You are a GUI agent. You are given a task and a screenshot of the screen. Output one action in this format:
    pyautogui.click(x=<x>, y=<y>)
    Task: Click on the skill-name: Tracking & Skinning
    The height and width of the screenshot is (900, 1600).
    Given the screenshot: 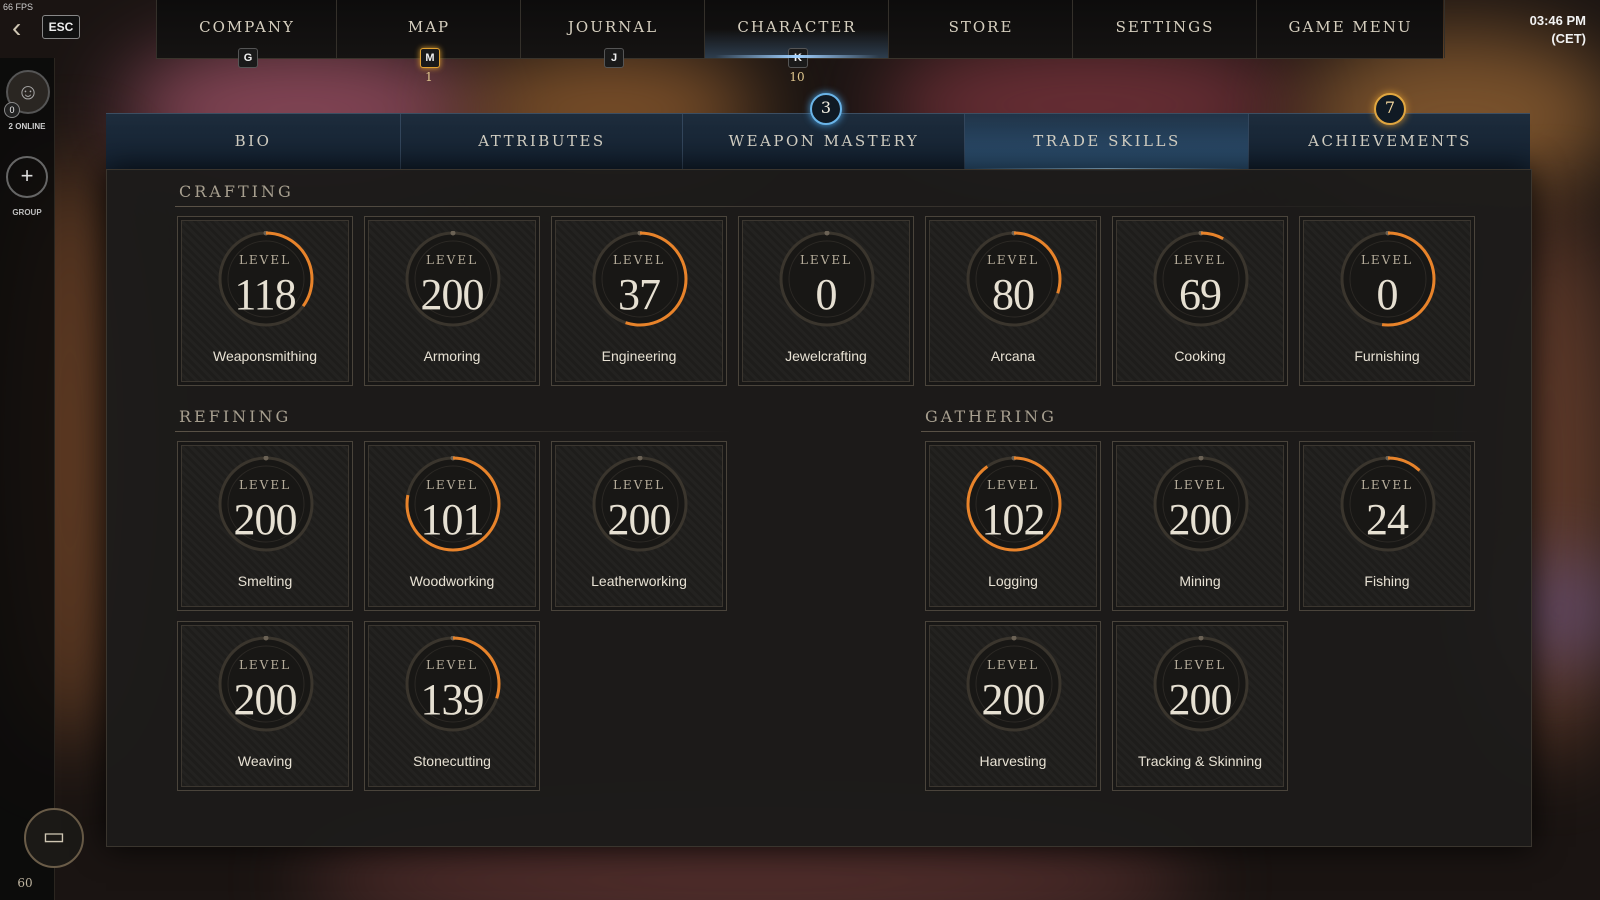 What is the action you would take?
    pyautogui.click(x=1200, y=761)
    